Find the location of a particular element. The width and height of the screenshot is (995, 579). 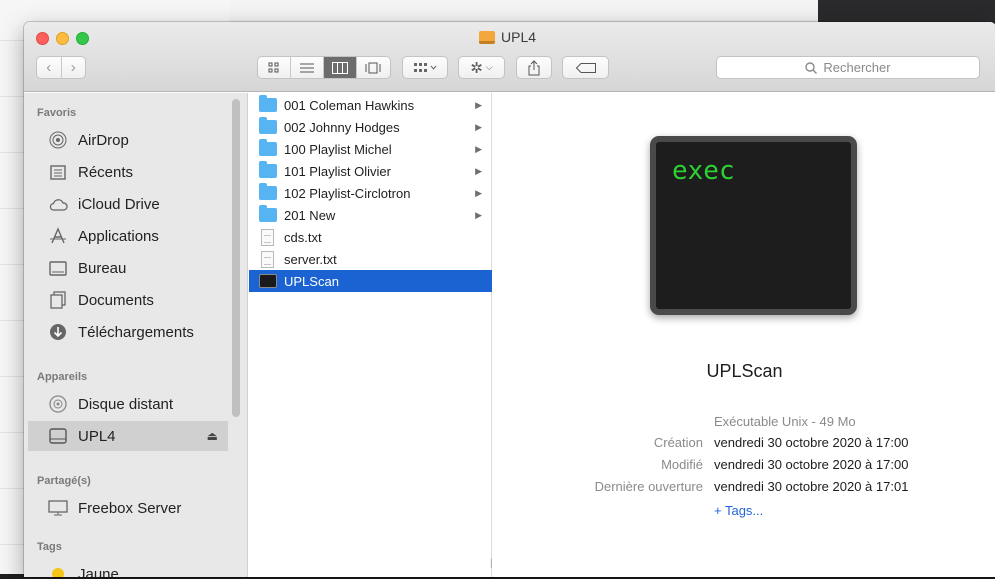

sidebar-item-label: Freebox Server is located at coordinates (130, 508).